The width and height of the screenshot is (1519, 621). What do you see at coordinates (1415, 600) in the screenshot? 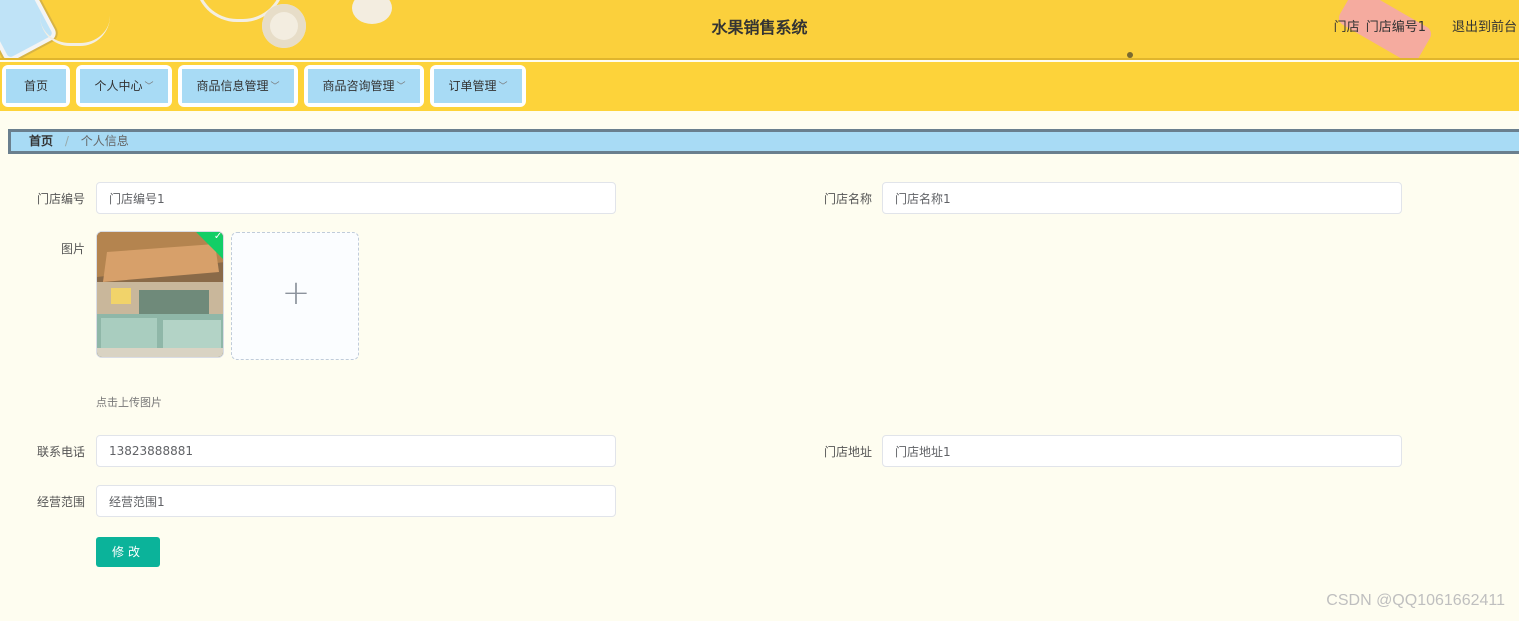
I see `watermark: CSDN @QQ1061662411` at bounding box center [1415, 600].